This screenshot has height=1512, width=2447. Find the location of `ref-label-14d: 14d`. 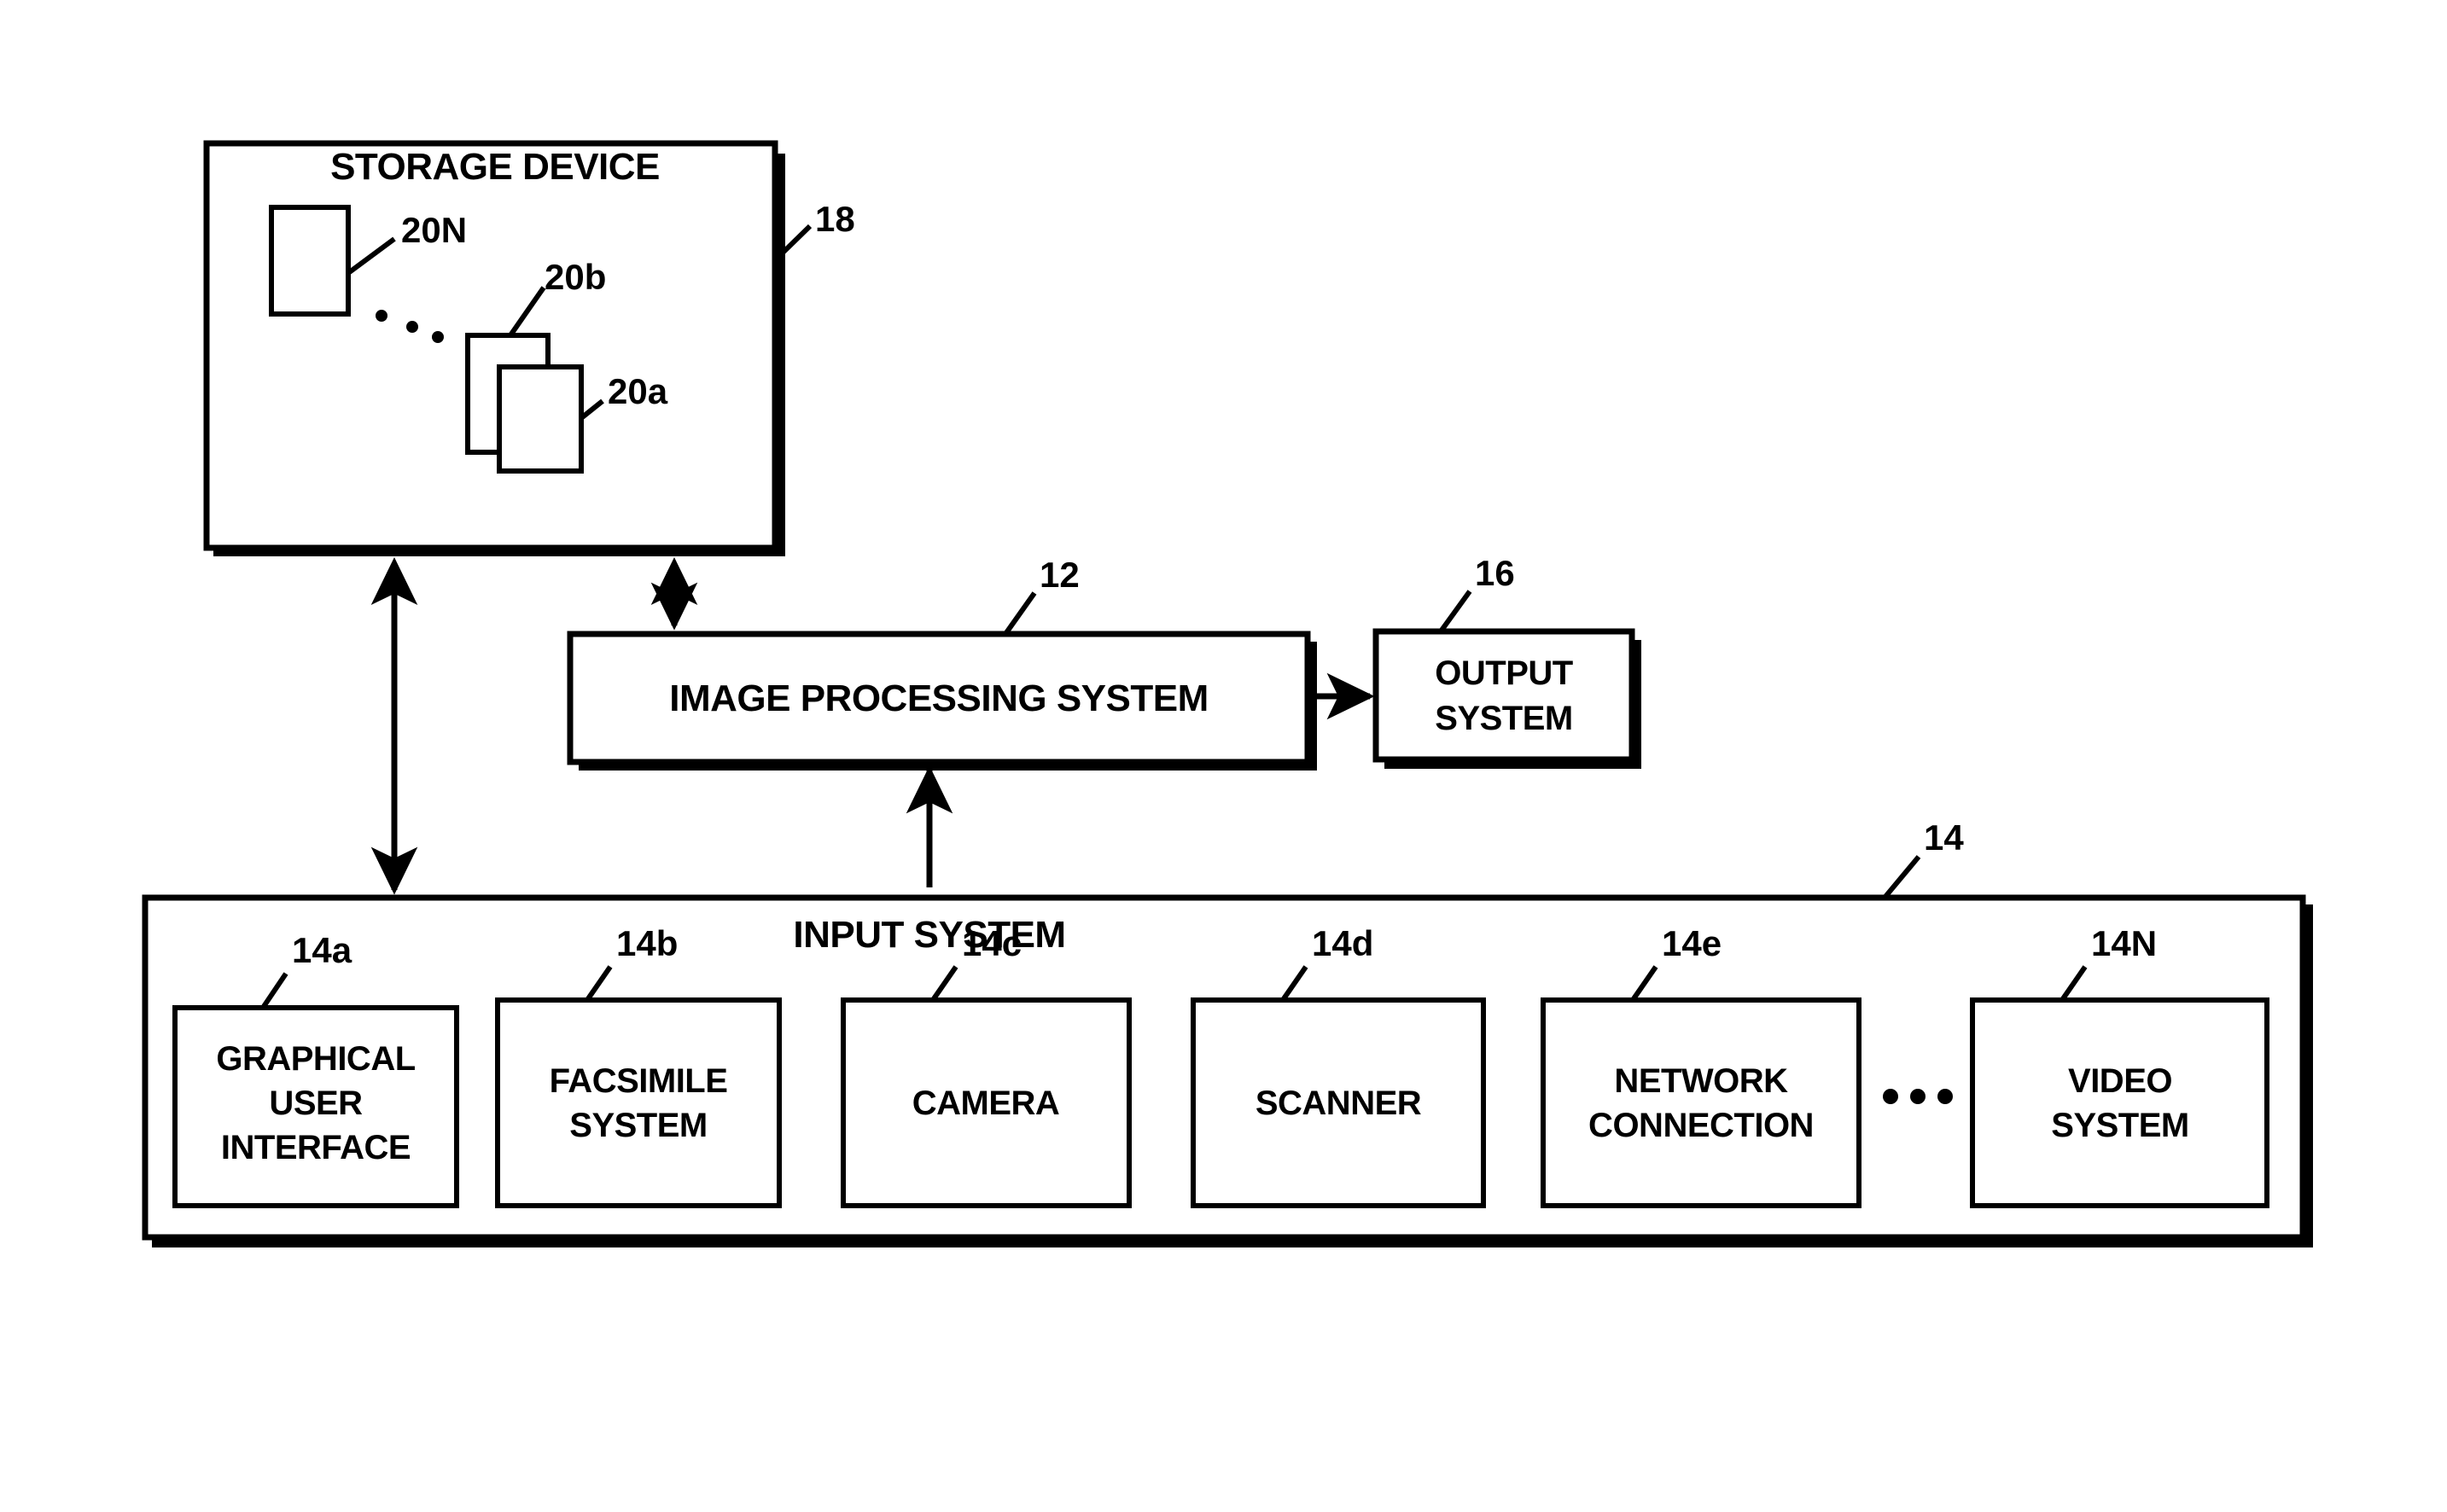

ref-label-14d: 14d is located at coordinates (1343, 943).